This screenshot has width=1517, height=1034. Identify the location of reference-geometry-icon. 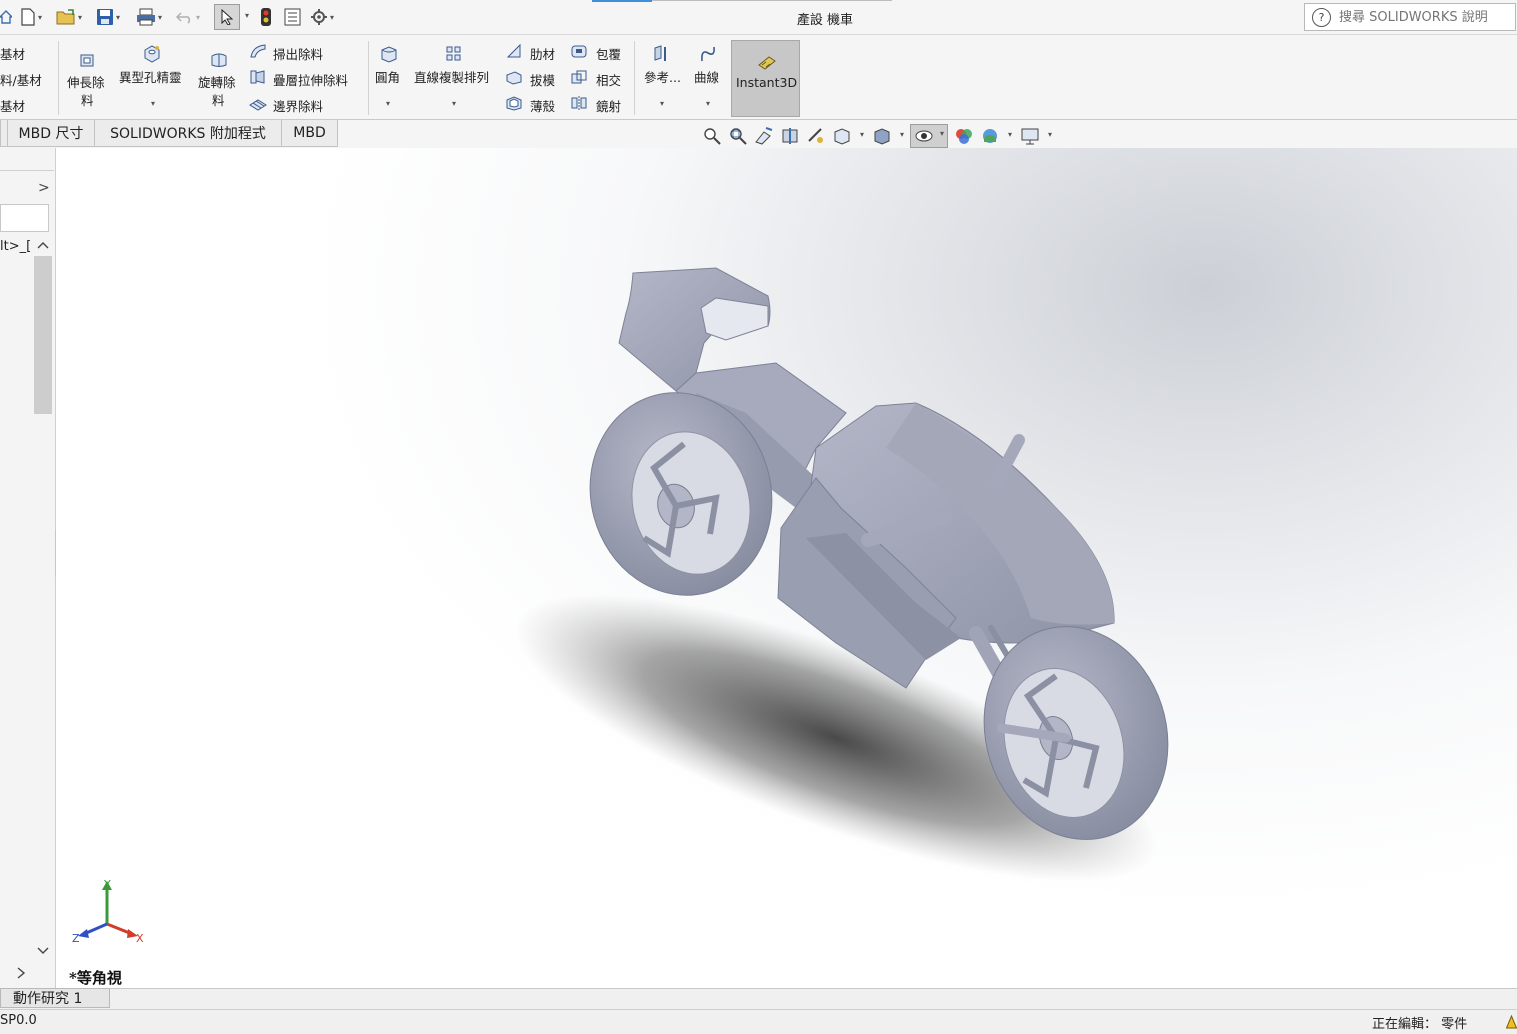
(660, 53).